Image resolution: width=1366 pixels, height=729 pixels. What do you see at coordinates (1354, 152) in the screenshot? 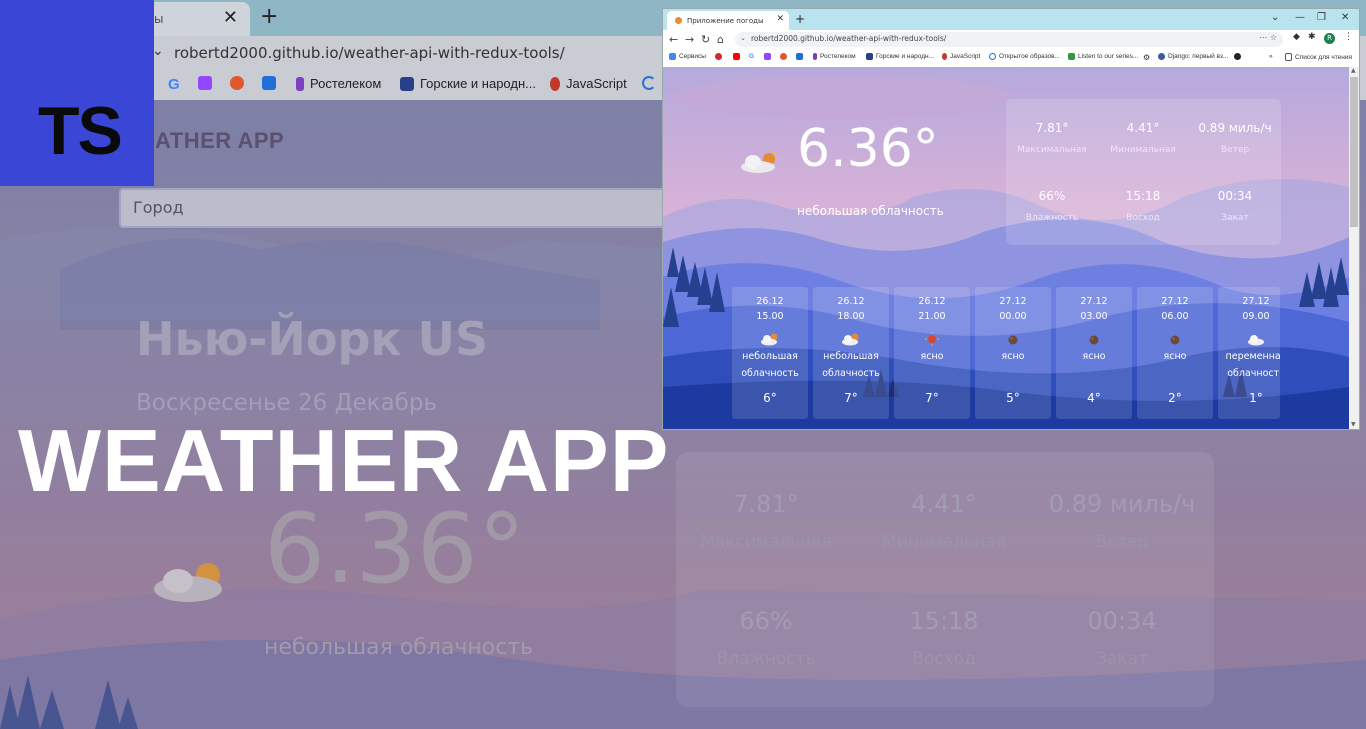
I see `scrollbar-thumb` at bounding box center [1354, 152].